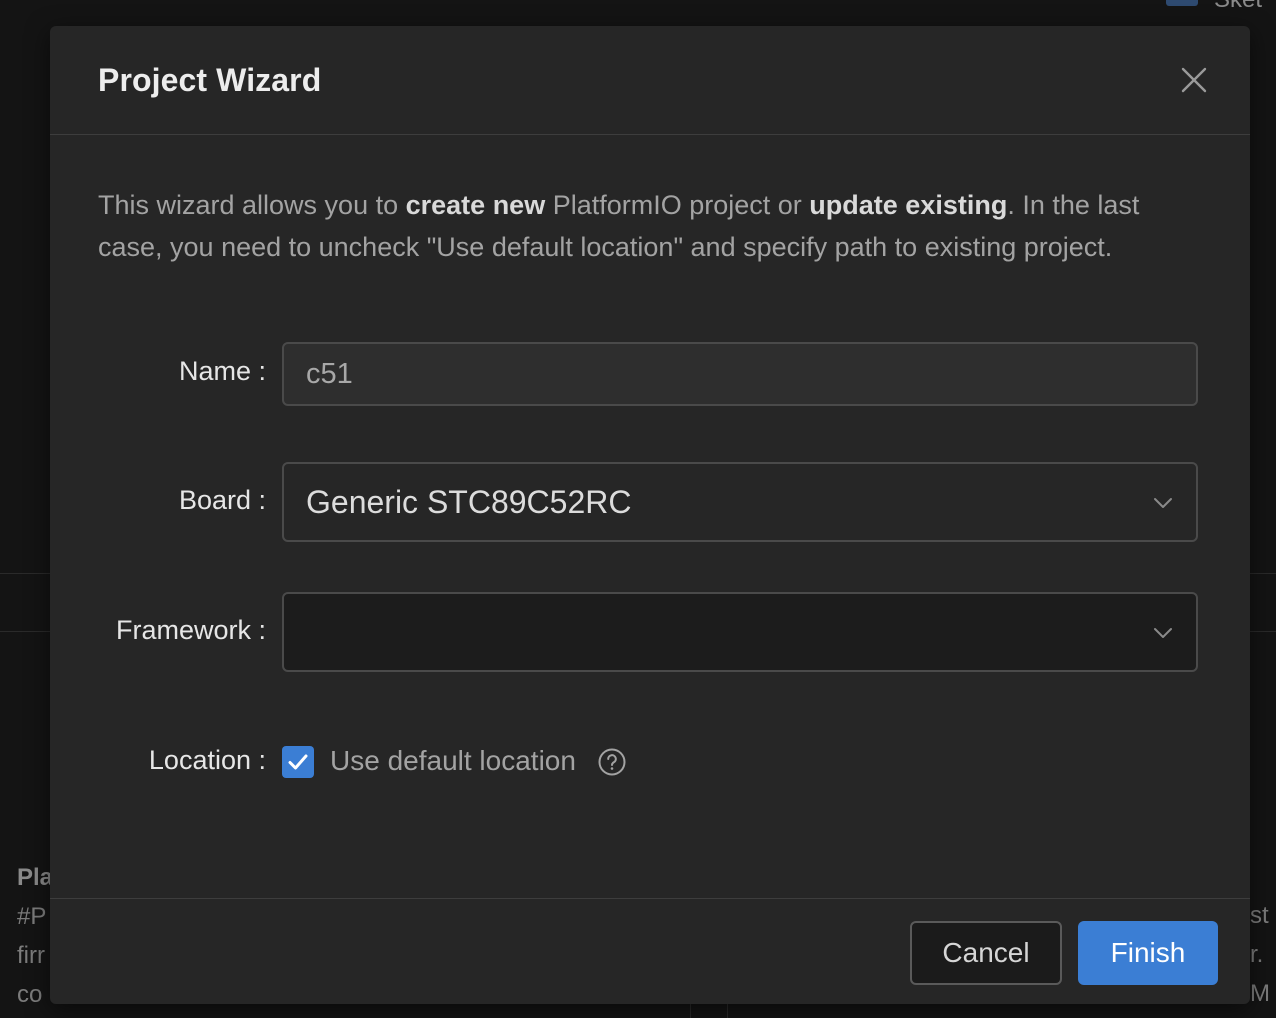  Describe the element at coordinates (252, 205) in the screenshot. I see `intro-text-part: This wizard allows you to` at that location.